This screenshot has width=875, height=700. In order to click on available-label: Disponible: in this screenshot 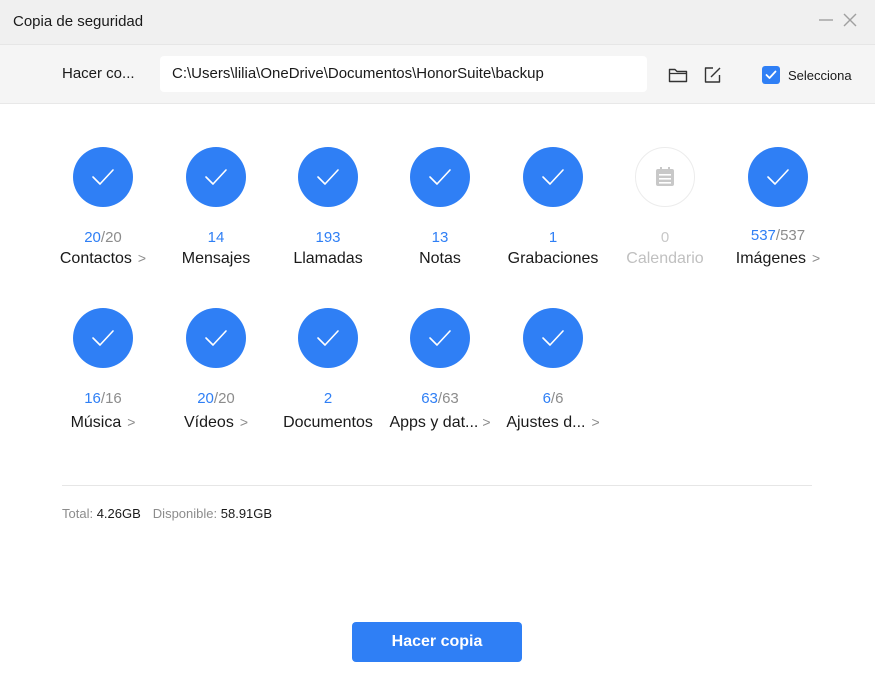, I will do `click(185, 513)`.